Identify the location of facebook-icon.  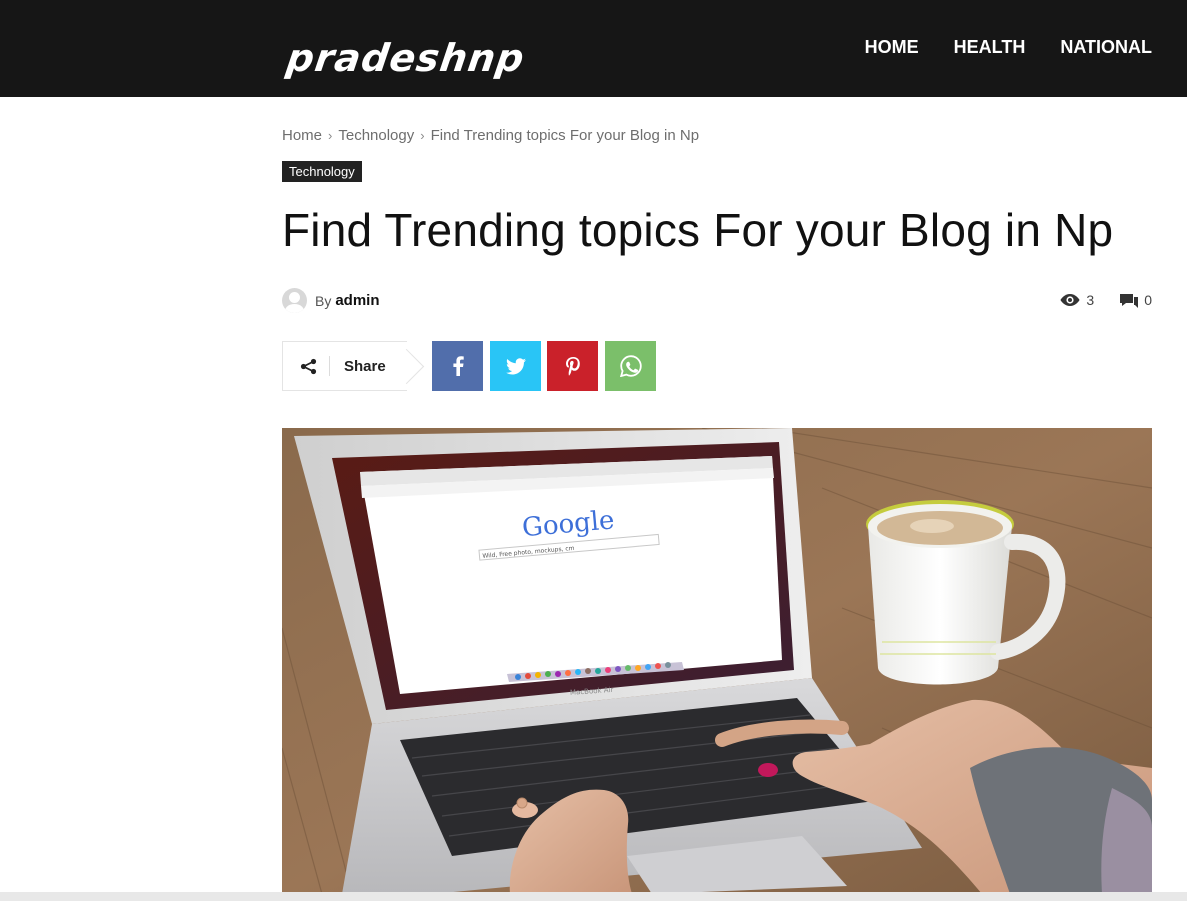
(458, 366).